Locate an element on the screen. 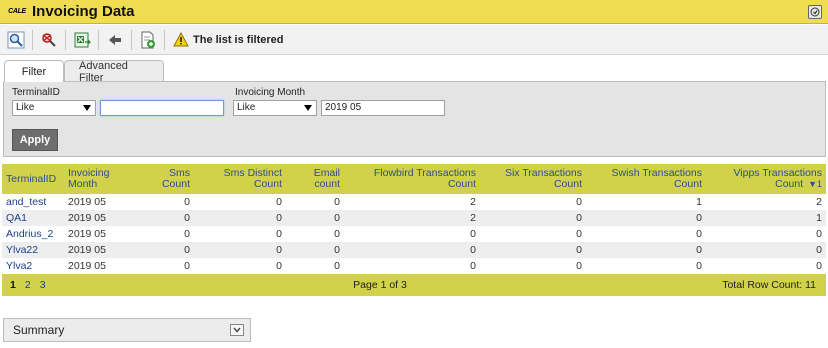  cell-vipps-count: 1 is located at coordinates (819, 218).